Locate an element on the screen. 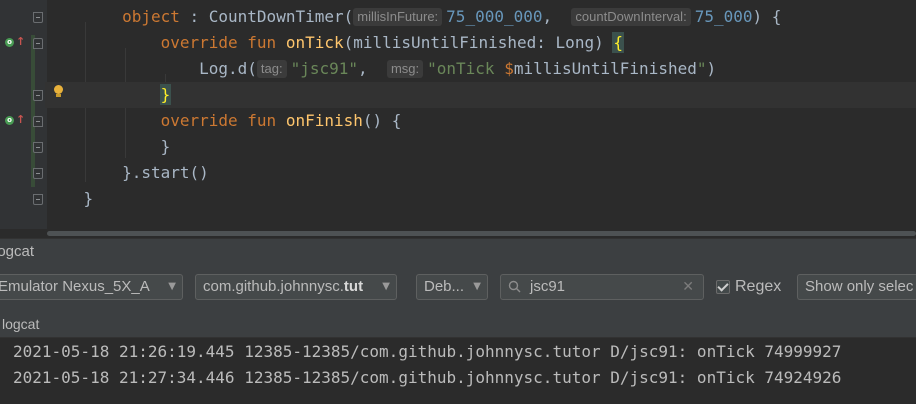  search-input-value: jsc91 is located at coordinates (548, 286).